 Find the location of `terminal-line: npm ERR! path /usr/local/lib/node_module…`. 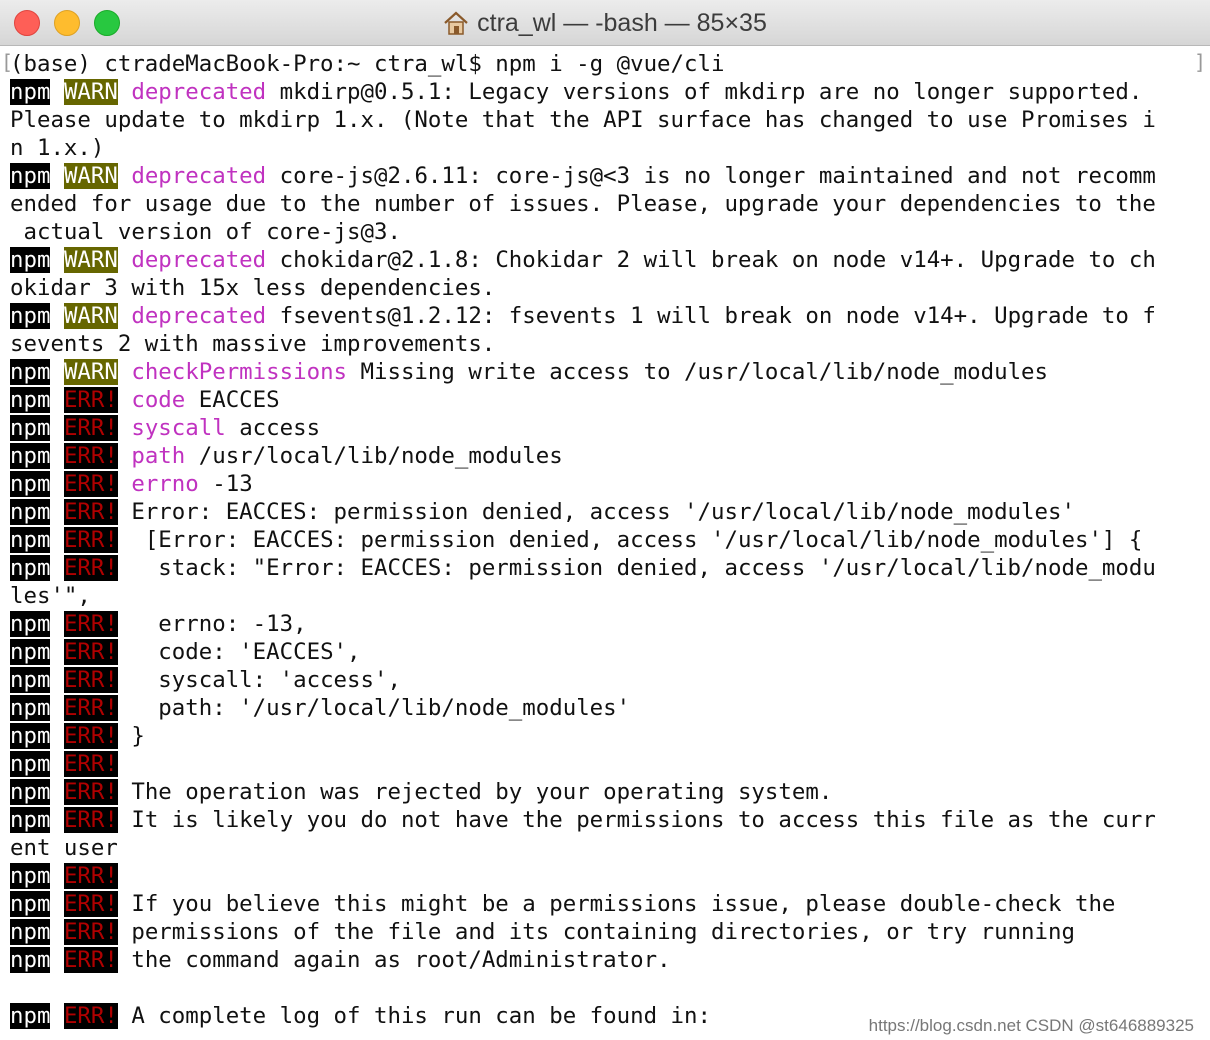

terminal-line: npm ERR! path /usr/local/lib/node_module… is located at coordinates (583, 456).